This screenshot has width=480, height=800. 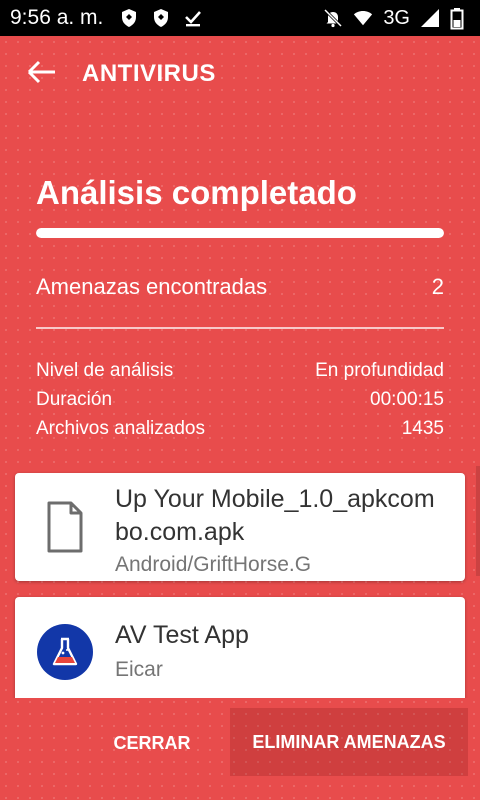 What do you see at coordinates (196, 192) in the screenshot?
I see `scan-status-title: Análisis completado` at bounding box center [196, 192].